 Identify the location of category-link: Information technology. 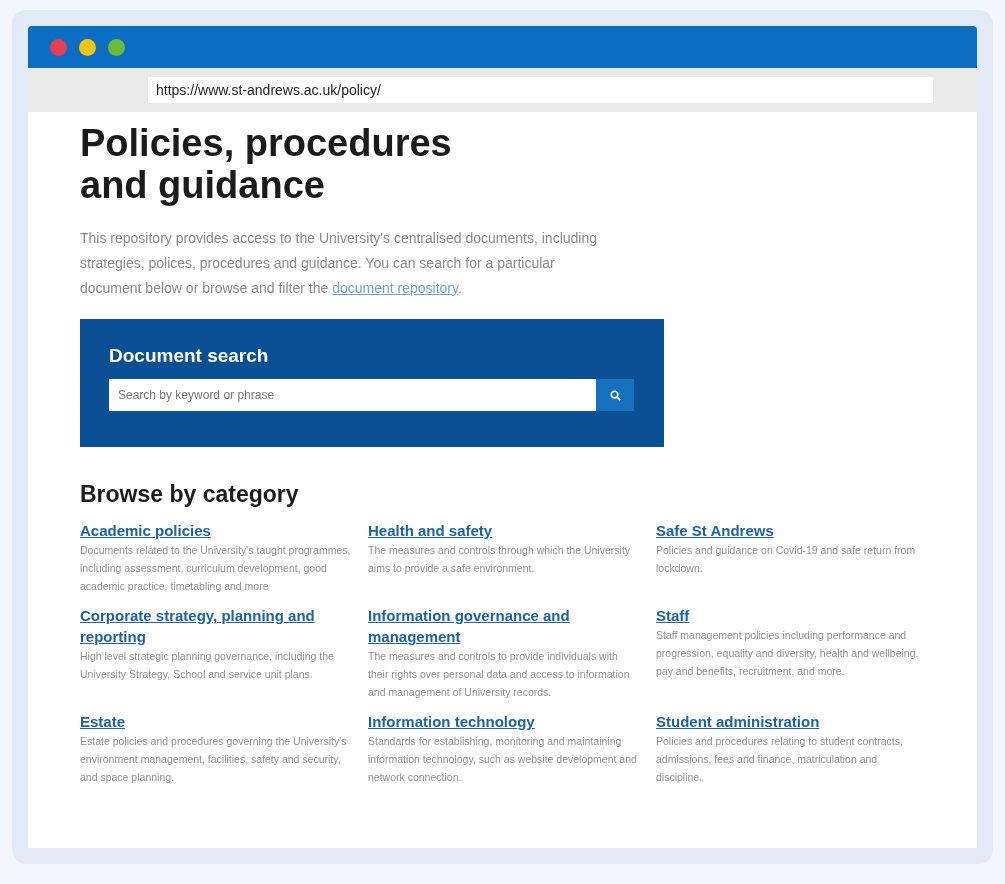
(504, 721).